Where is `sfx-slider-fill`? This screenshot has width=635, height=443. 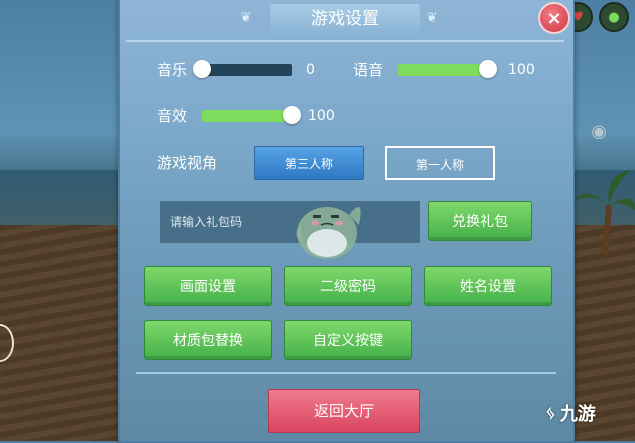
sfx-slider-fill is located at coordinates (247, 116).